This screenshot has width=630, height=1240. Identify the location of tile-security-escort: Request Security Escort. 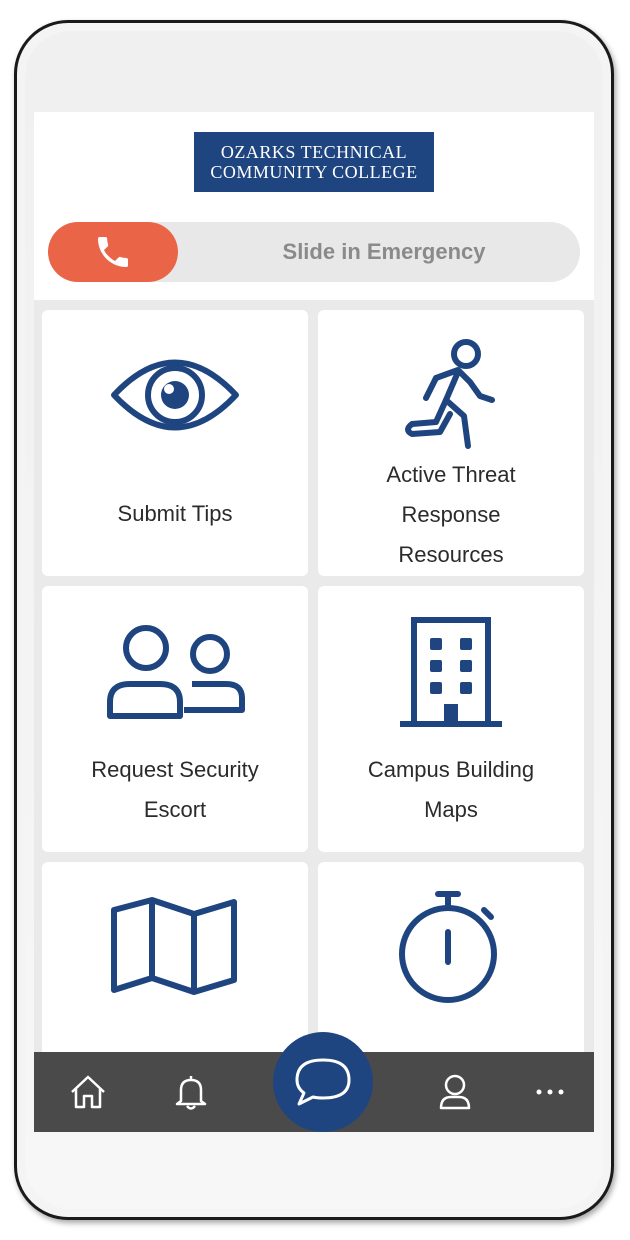
(175, 719).